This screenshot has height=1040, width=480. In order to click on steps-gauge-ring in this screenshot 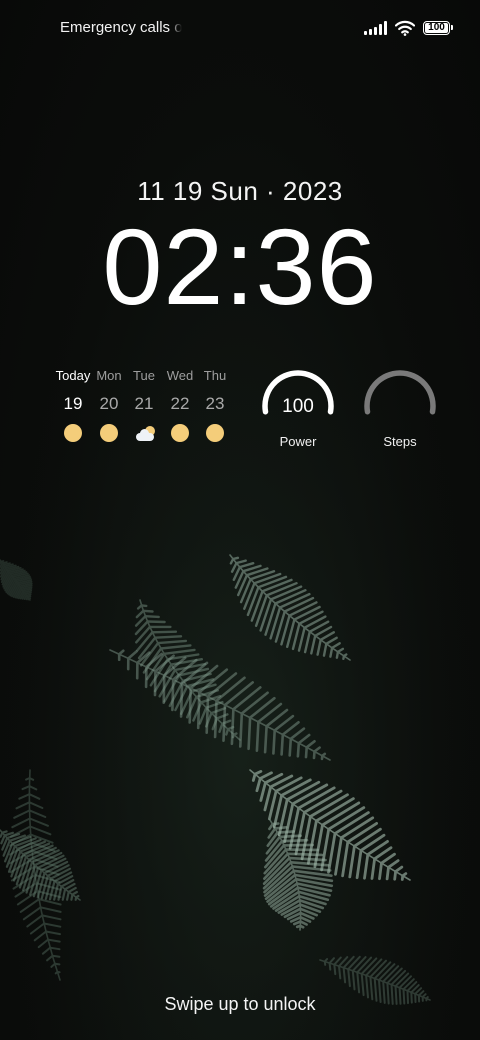, I will do `click(400, 392)`.